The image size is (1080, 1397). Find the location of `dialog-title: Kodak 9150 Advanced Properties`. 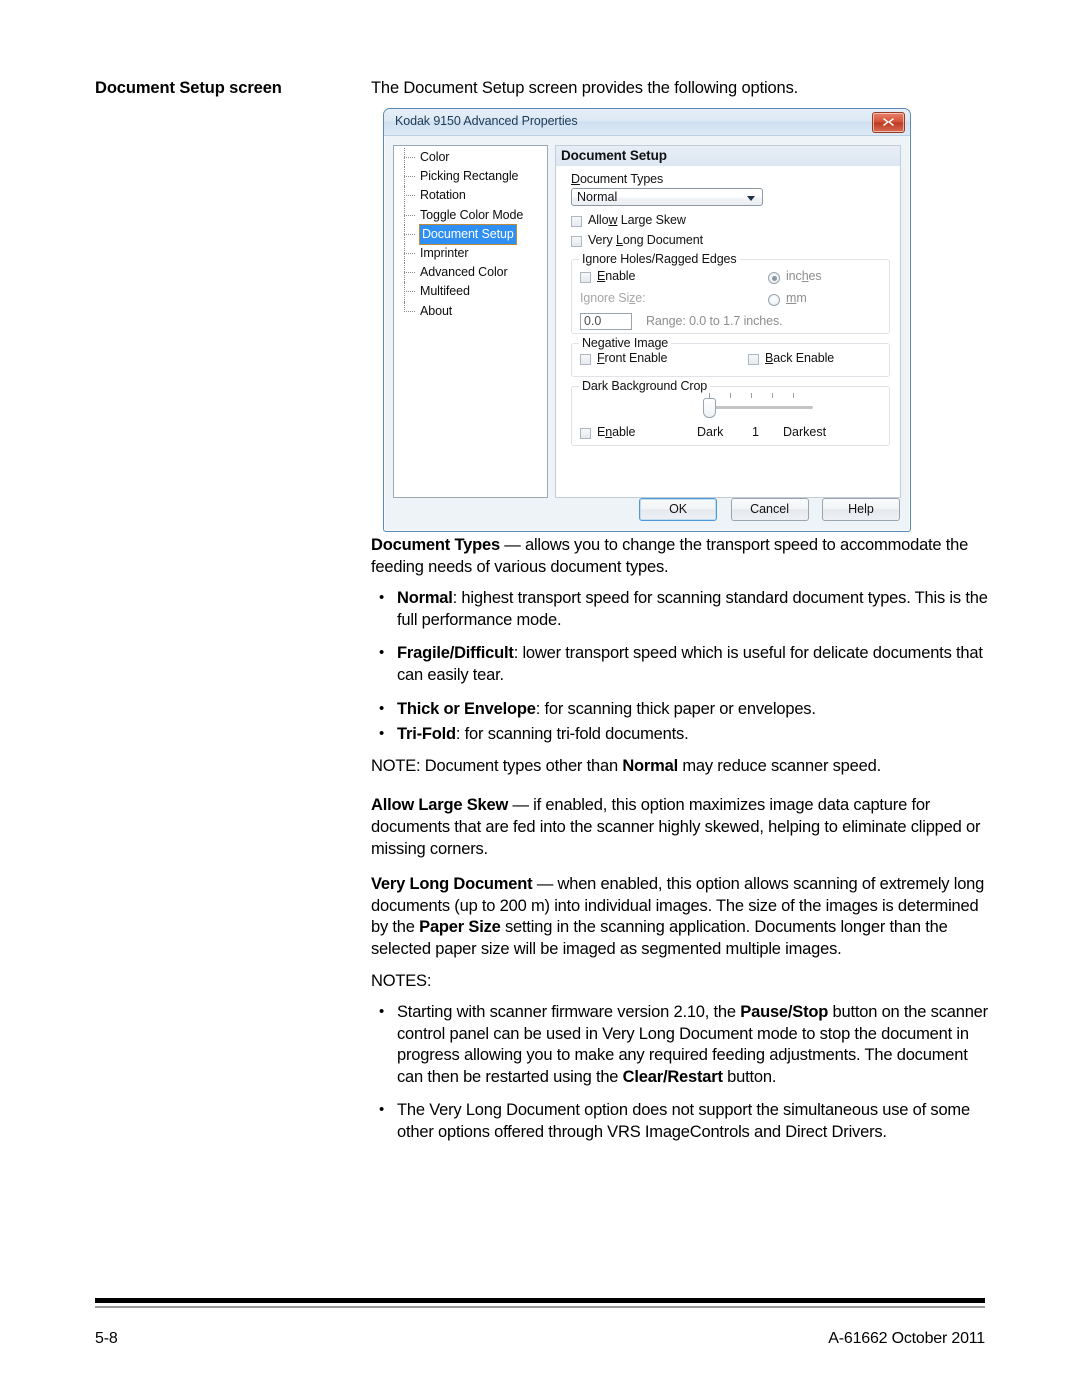

dialog-title: Kodak 9150 Advanced Properties is located at coordinates (486, 121).